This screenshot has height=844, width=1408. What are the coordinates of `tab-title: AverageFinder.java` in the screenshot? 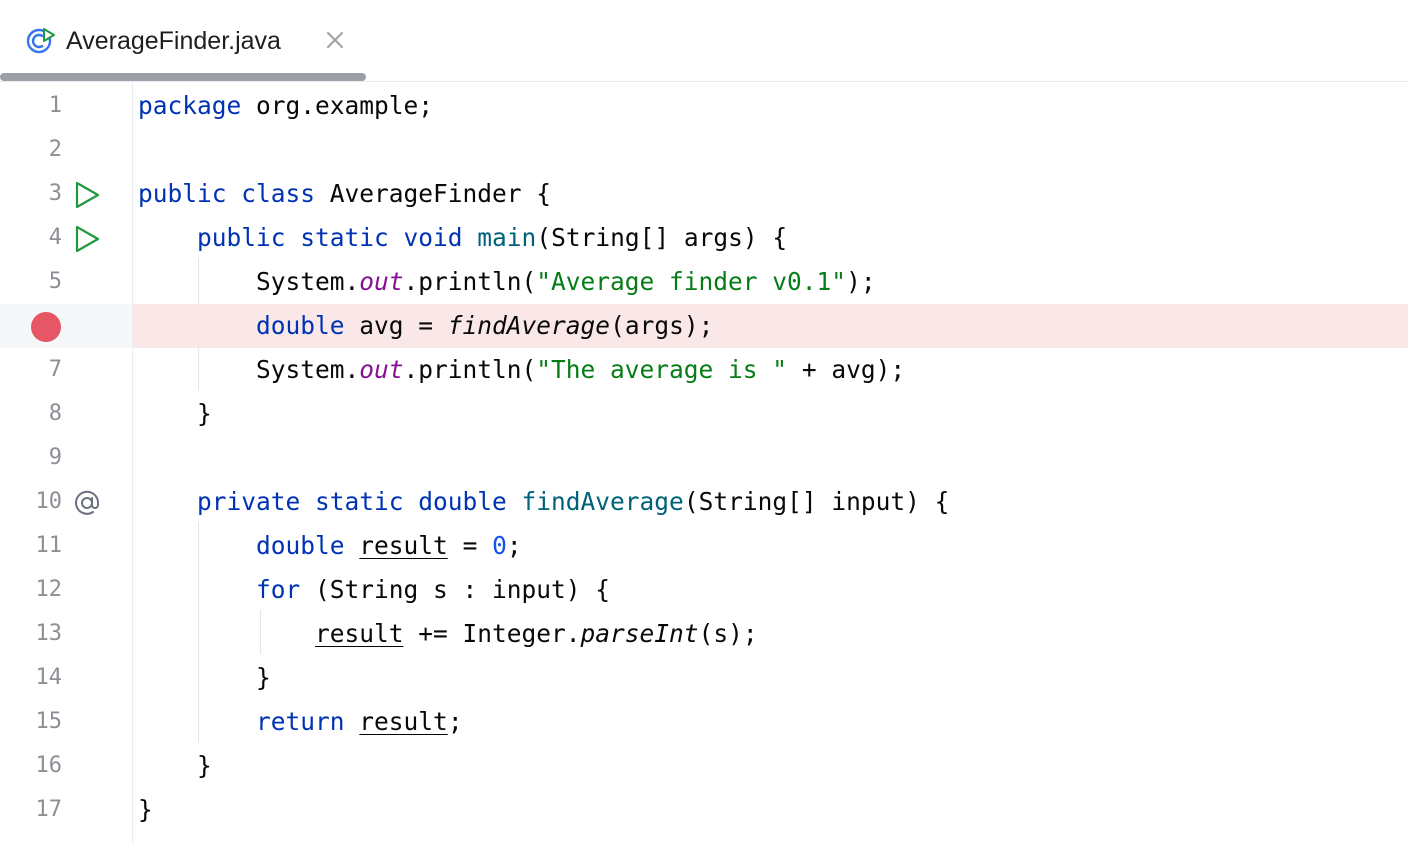 It's located at (173, 41).